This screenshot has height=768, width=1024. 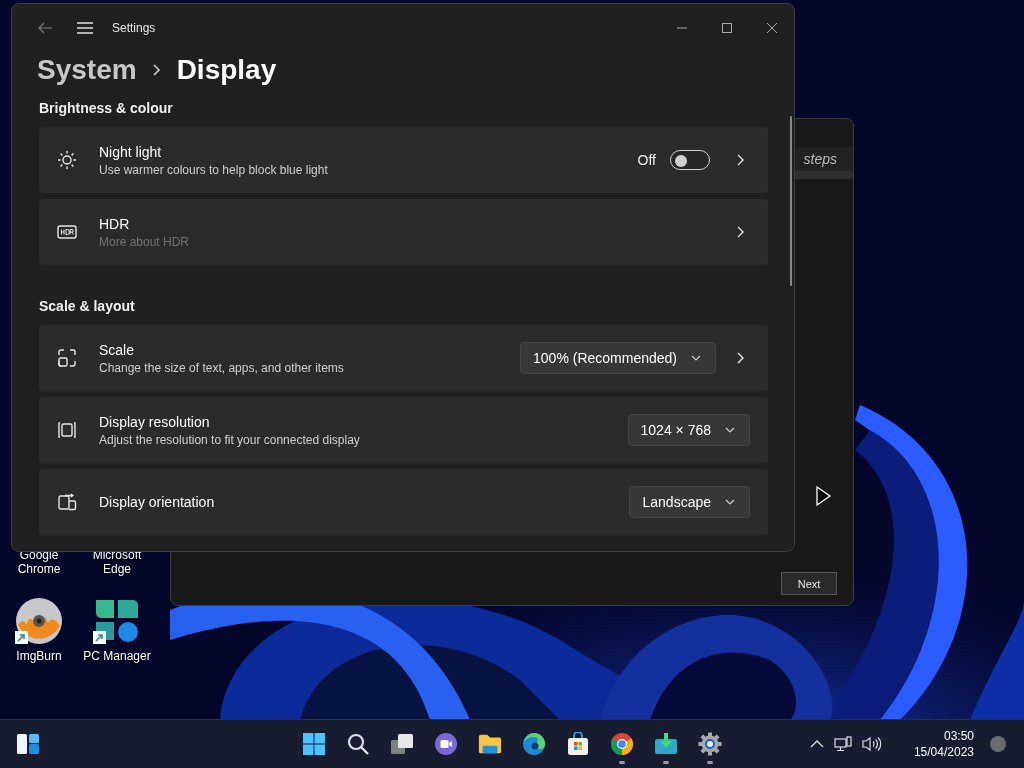 What do you see at coordinates (67, 430) in the screenshot?
I see `resolution-icon` at bounding box center [67, 430].